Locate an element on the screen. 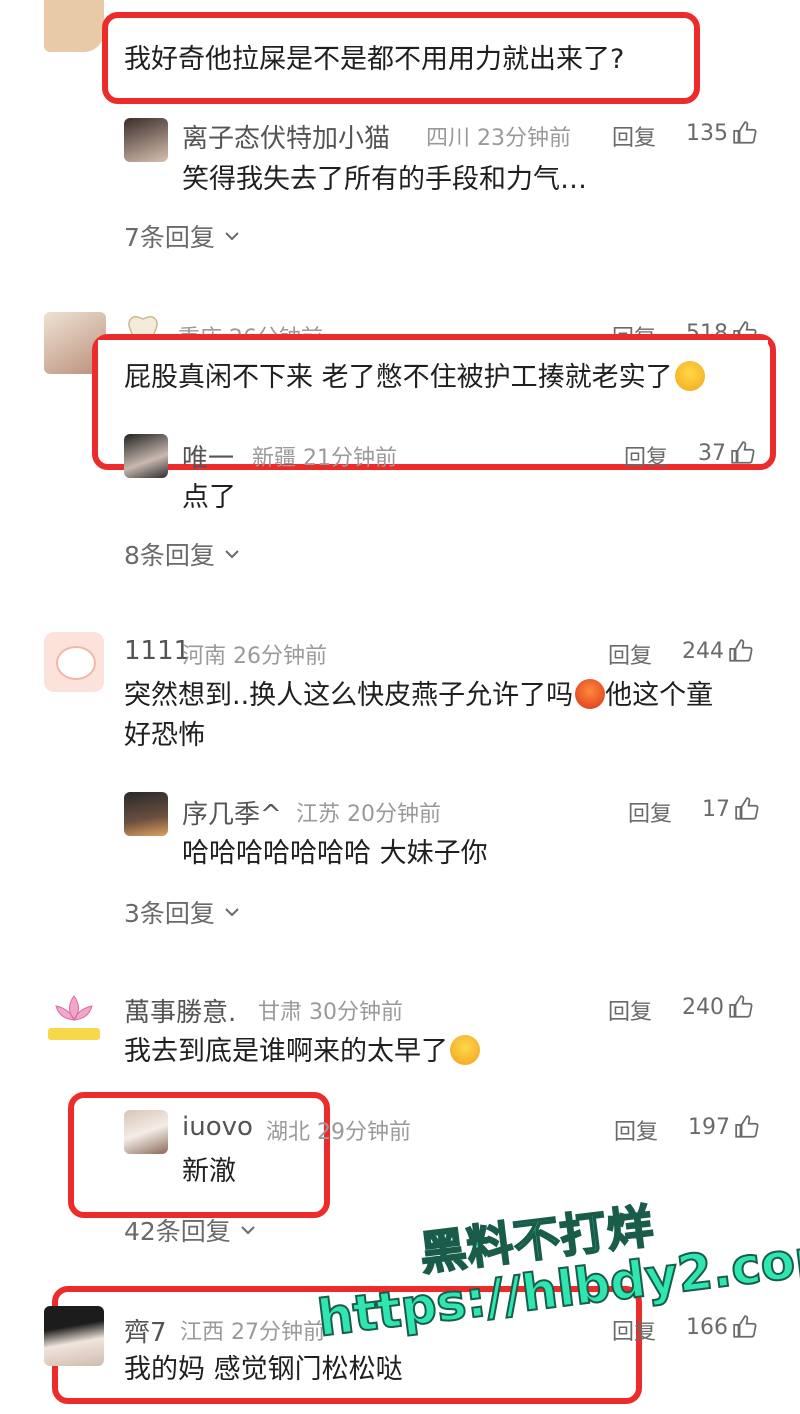  like-button: 166 is located at coordinates (722, 1327).